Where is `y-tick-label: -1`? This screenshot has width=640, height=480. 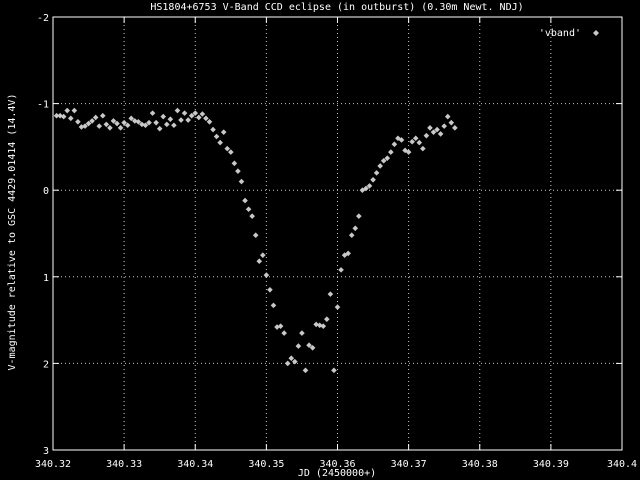
y-tick-label: -1 is located at coordinates (43, 105).